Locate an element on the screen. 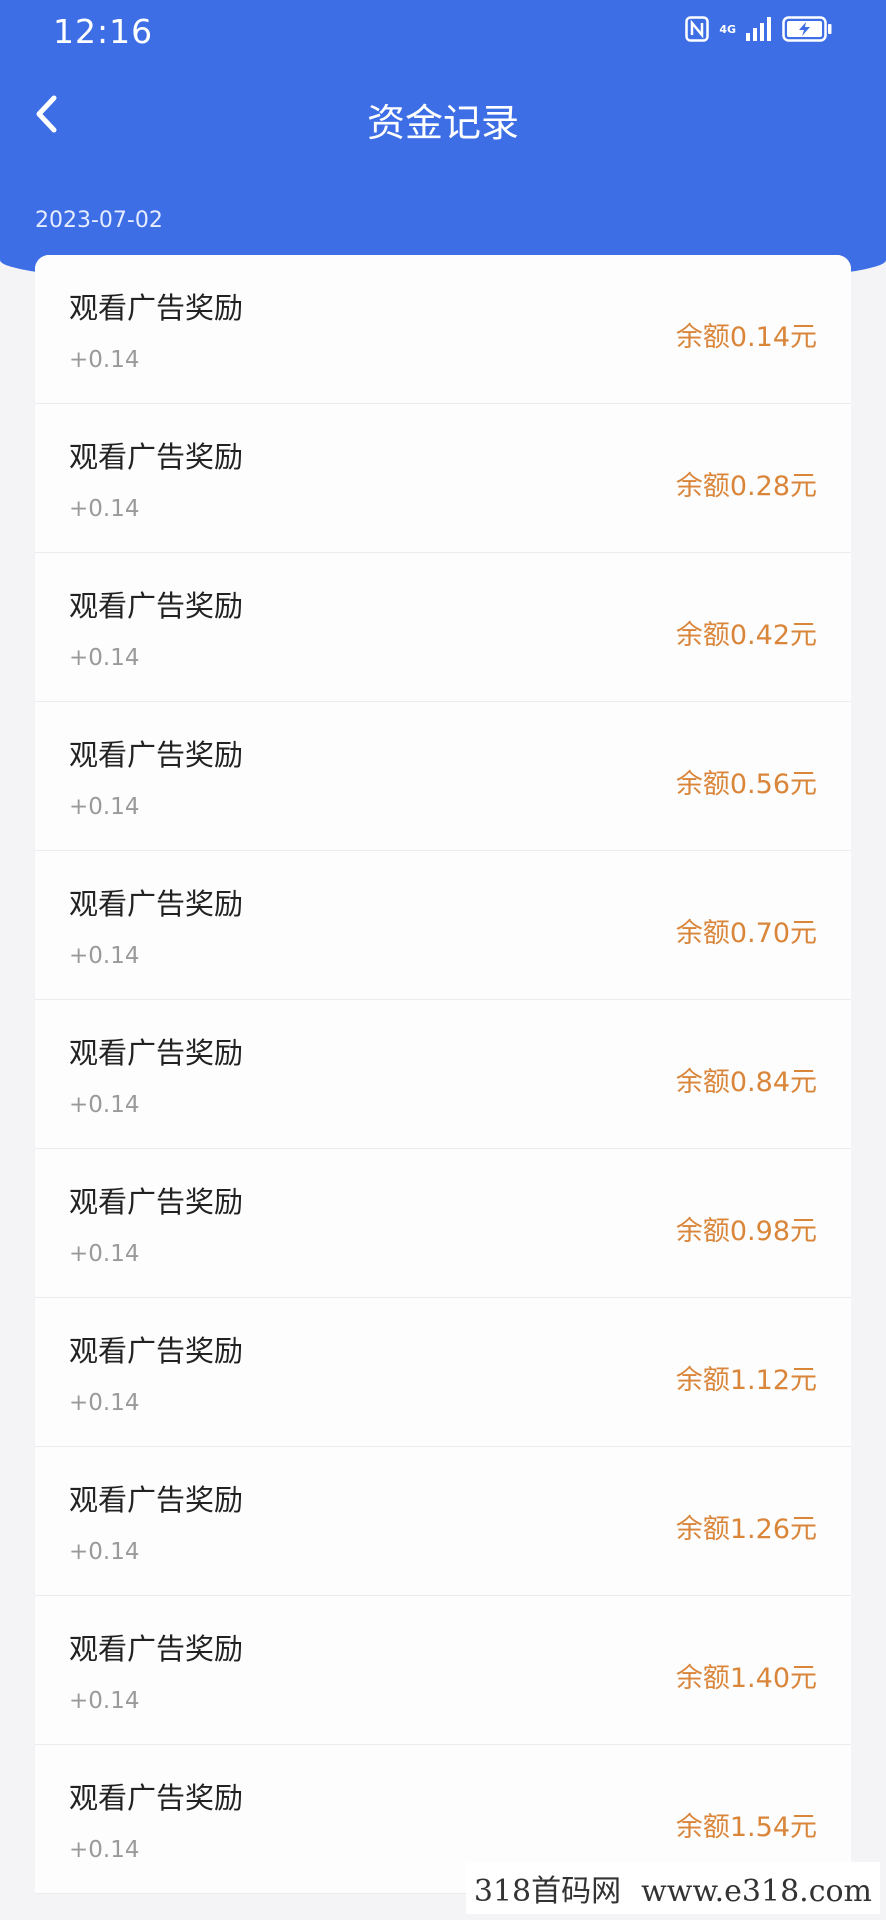  watermark: 318首码网 www.e318.com is located at coordinates (672, 1888).